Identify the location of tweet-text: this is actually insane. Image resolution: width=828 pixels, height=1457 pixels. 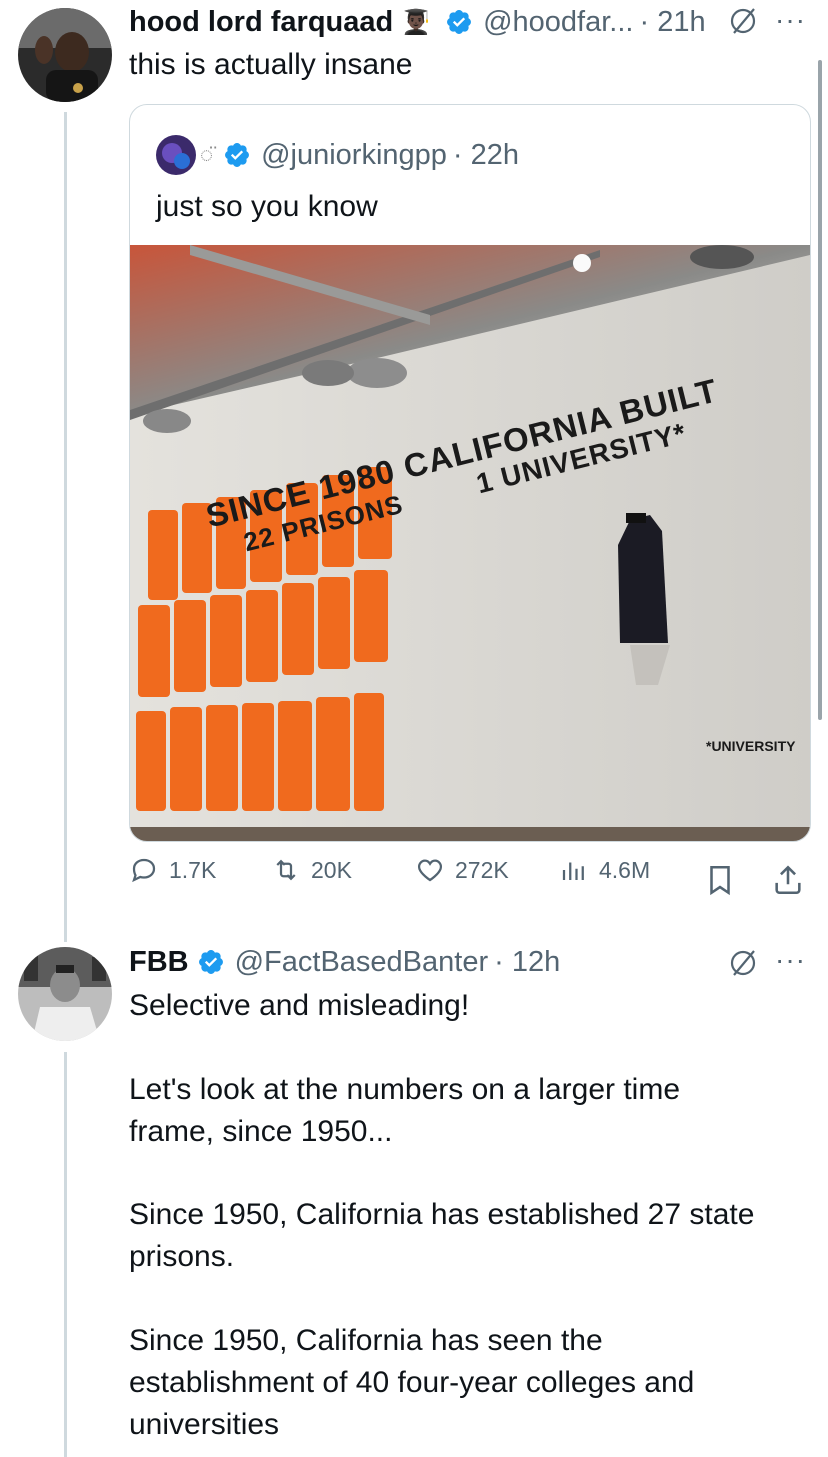
(271, 64).